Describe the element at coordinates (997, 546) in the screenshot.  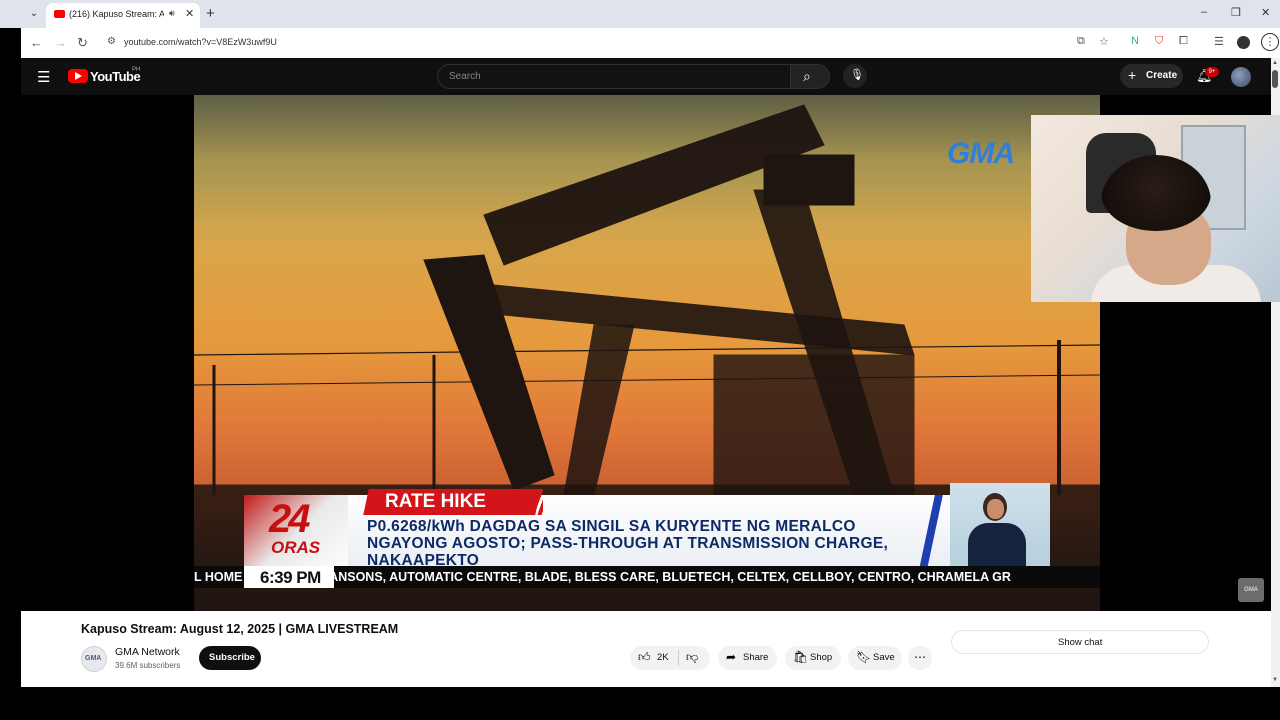
I see `interpreter-body` at that location.